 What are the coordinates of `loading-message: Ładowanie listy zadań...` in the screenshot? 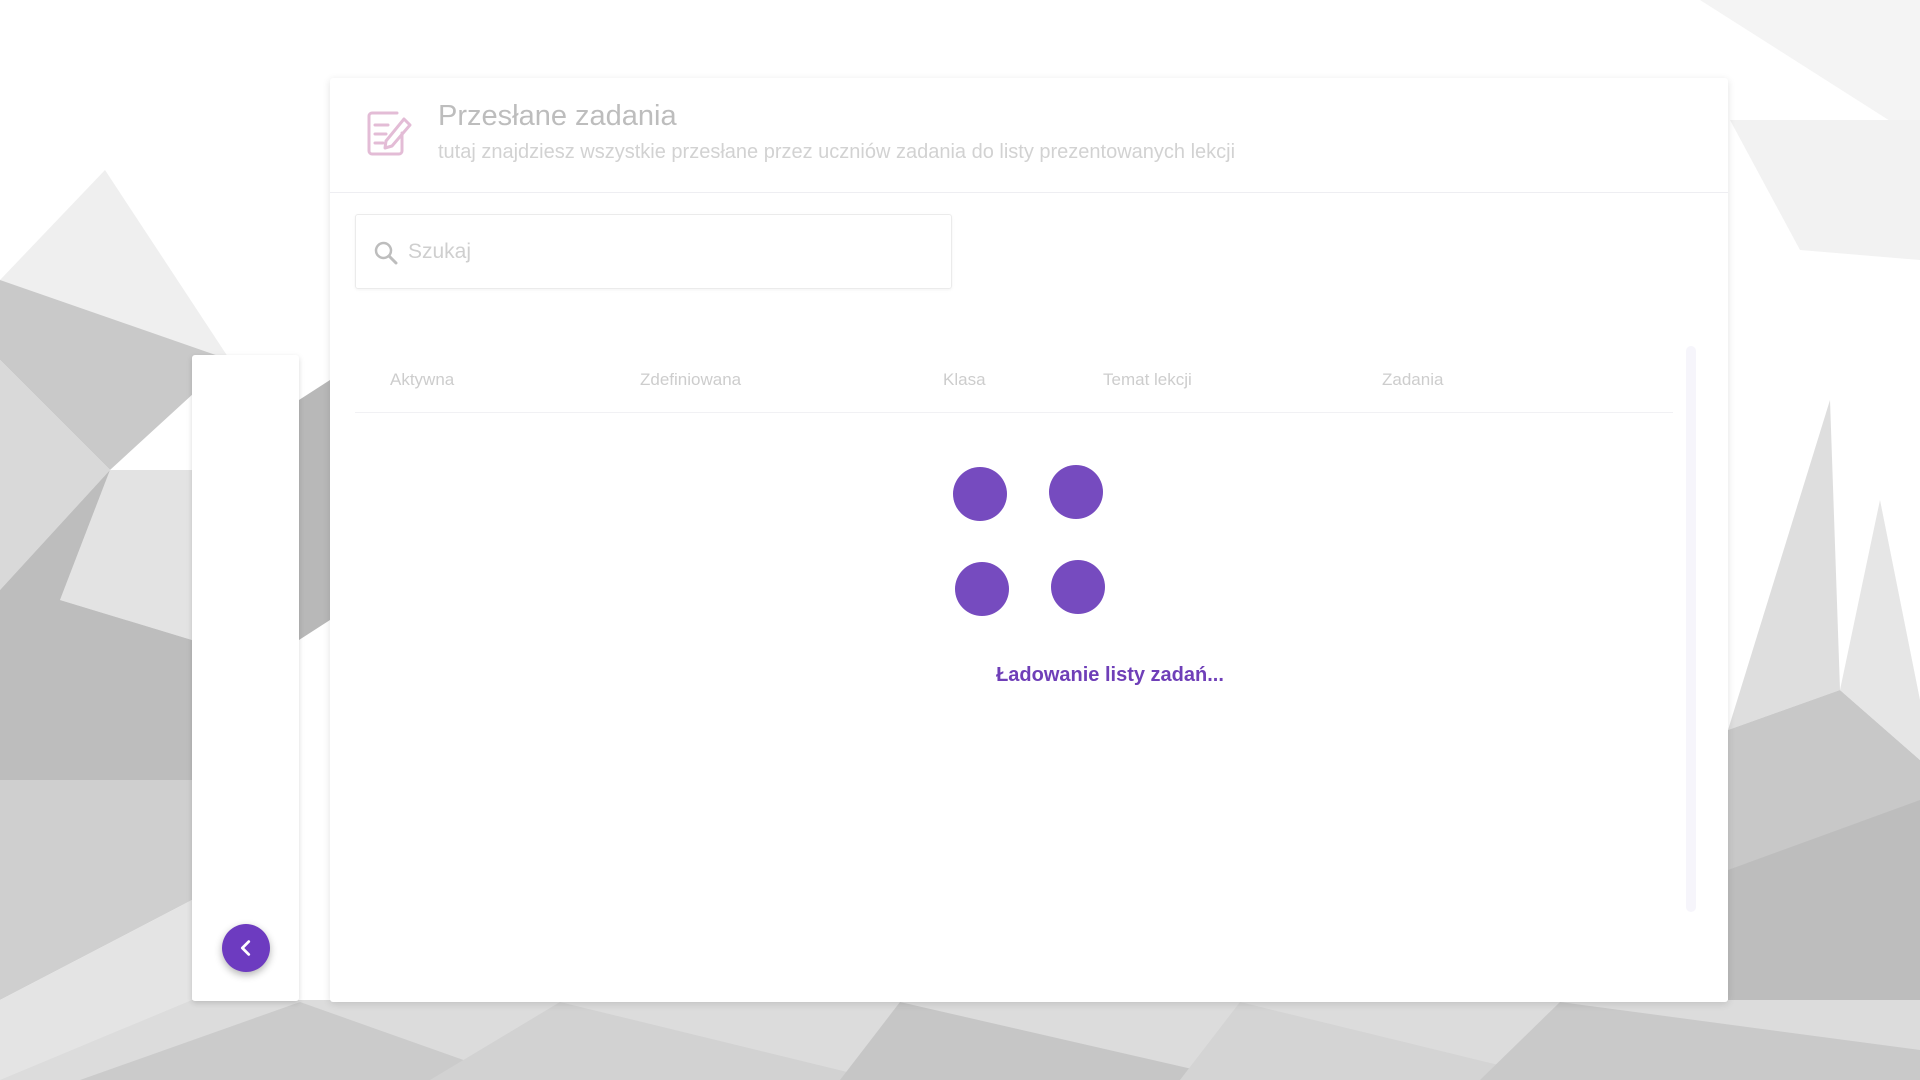 It's located at (1110, 675).